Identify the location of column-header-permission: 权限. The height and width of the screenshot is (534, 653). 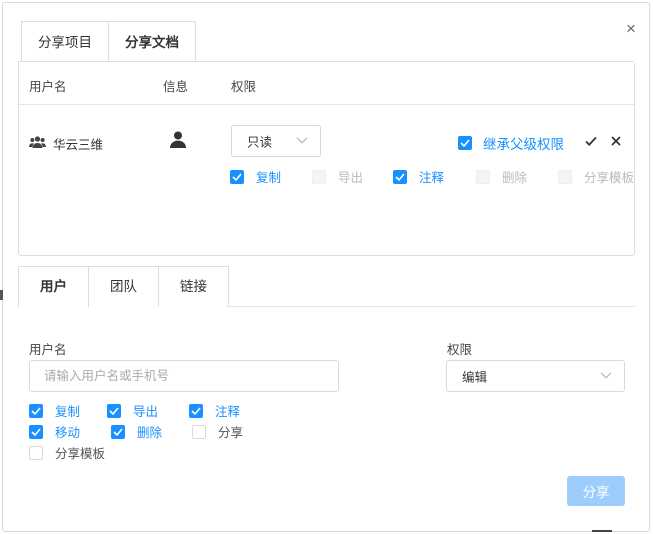
(244, 87).